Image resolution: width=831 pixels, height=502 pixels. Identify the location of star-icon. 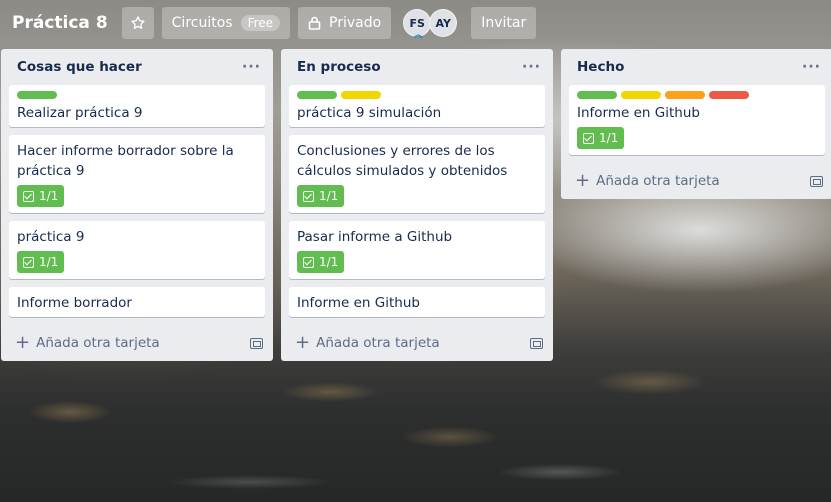
(138, 22).